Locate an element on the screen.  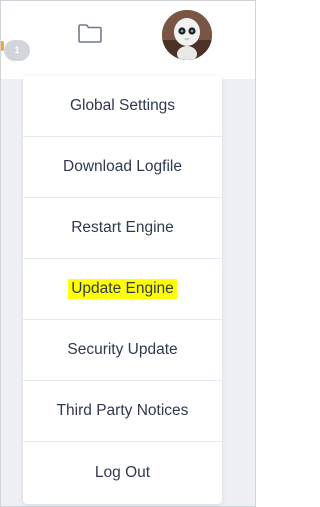
robot-avatar-icon is located at coordinates (187, 35).